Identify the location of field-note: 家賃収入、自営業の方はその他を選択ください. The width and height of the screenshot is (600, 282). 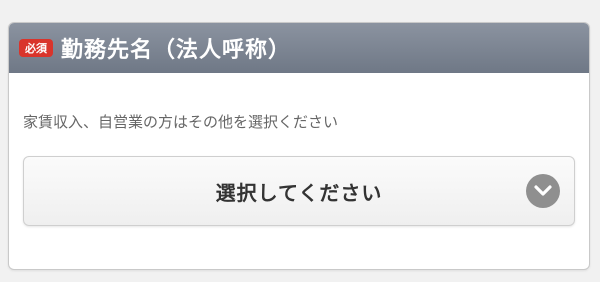
(181, 122).